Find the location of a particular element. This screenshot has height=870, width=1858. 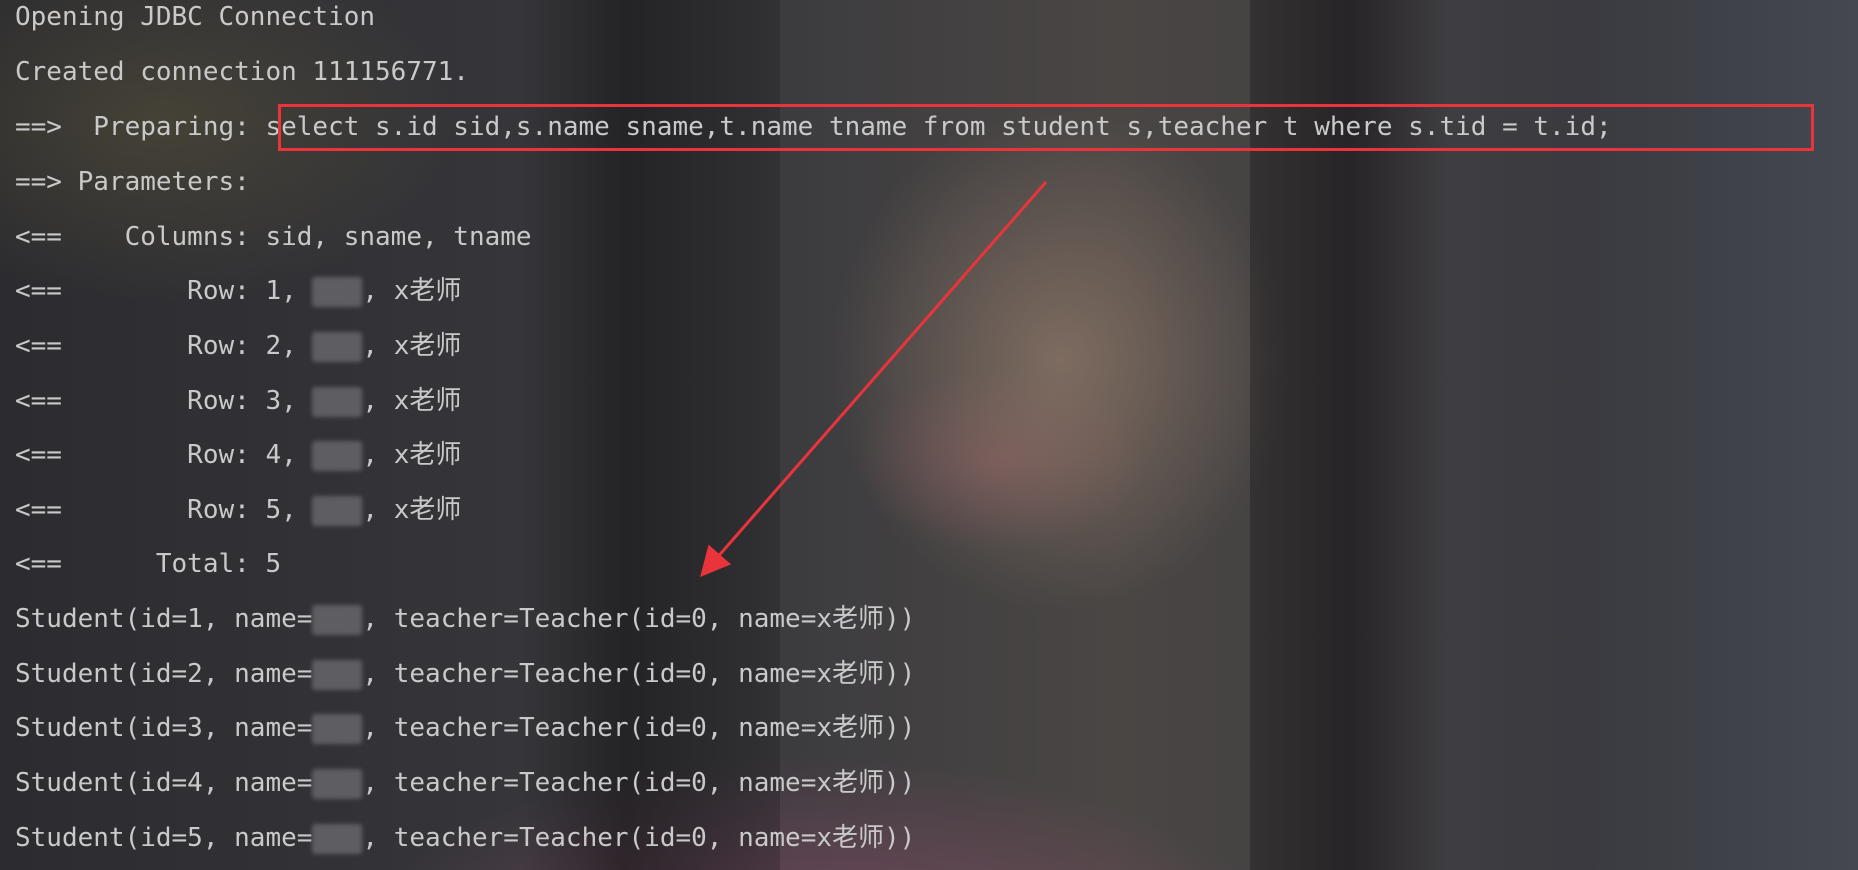

log-line-row: <== Row: 3, , x老师 is located at coordinates (238, 401).